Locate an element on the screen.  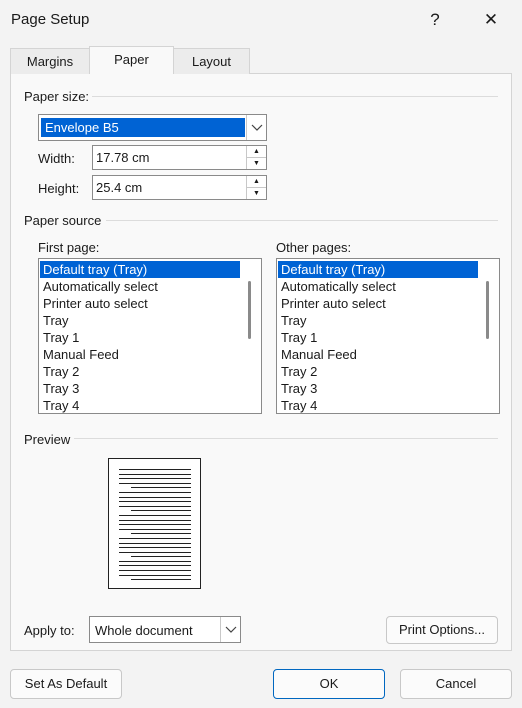
tab-paper: Paper is located at coordinates (131, 60).